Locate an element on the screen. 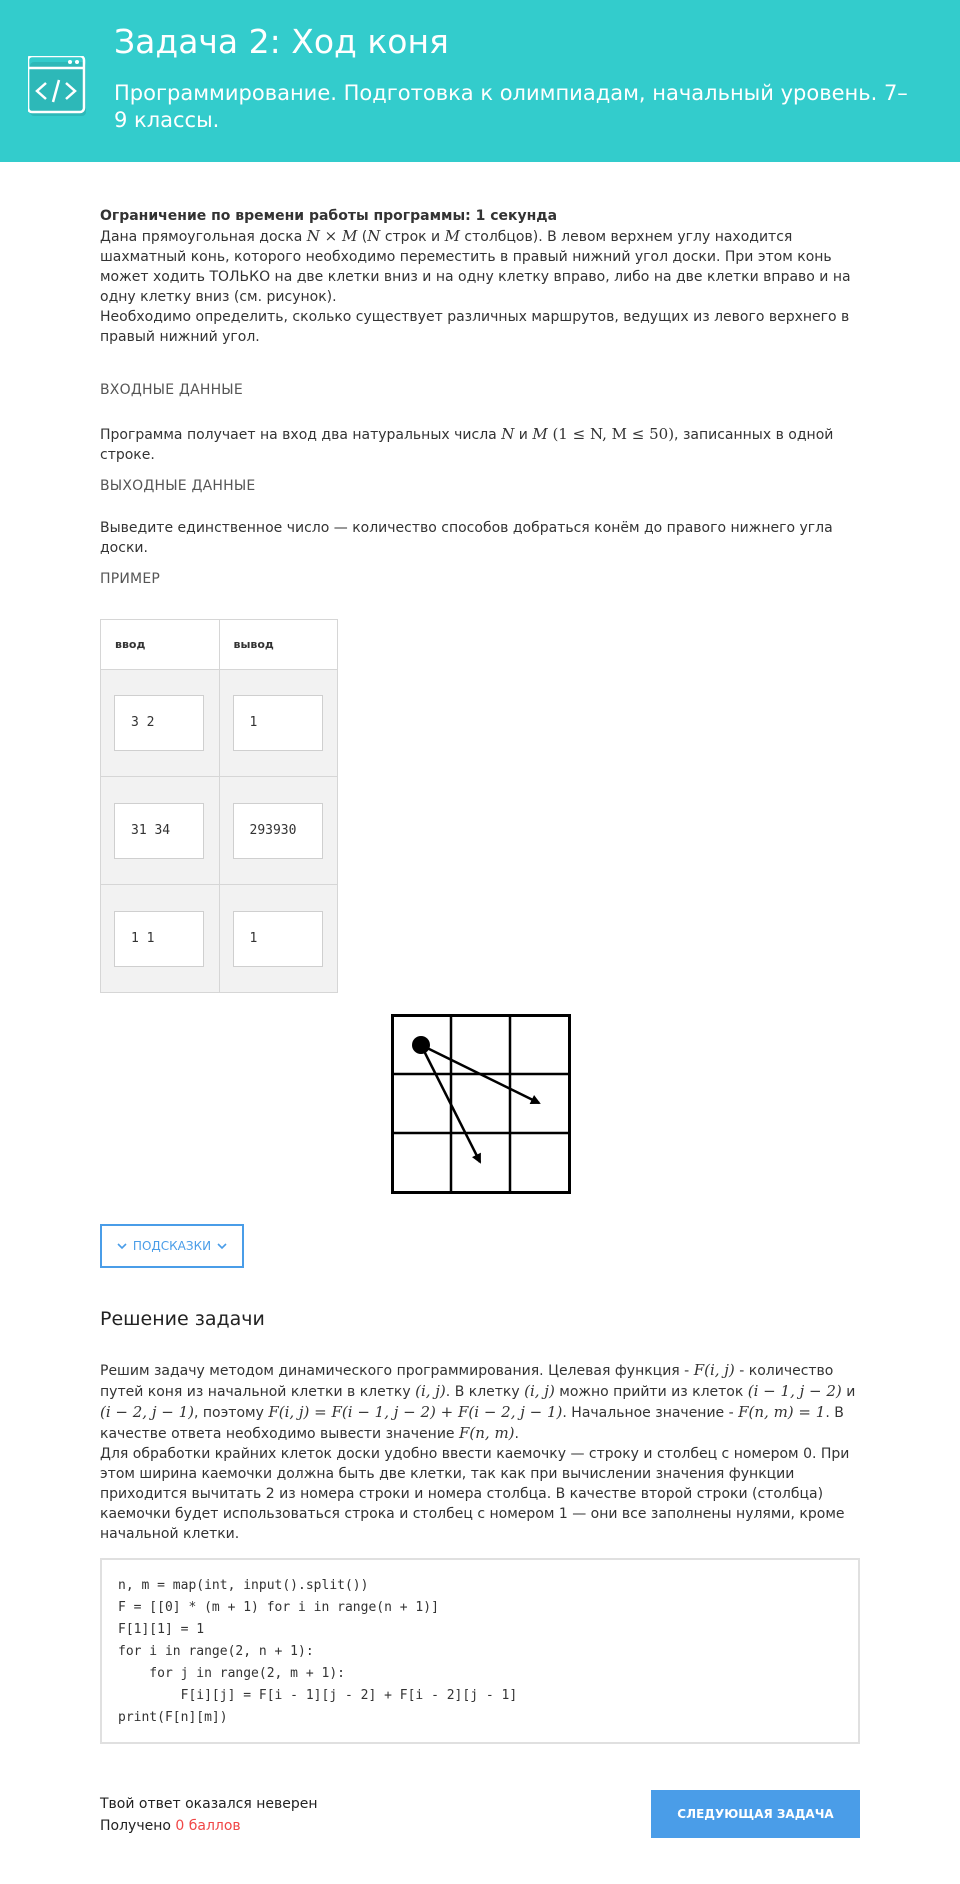 The width and height of the screenshot is (960, 1884). table-cell: 31 34 is located at coordinates (160, 830).